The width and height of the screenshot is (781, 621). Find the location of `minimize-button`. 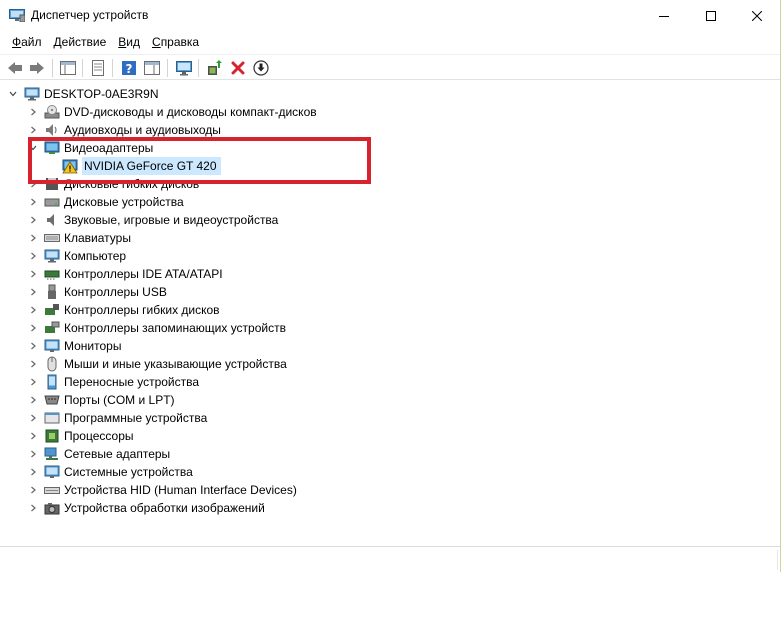

minimize-button is located at coordinates (664, 15).